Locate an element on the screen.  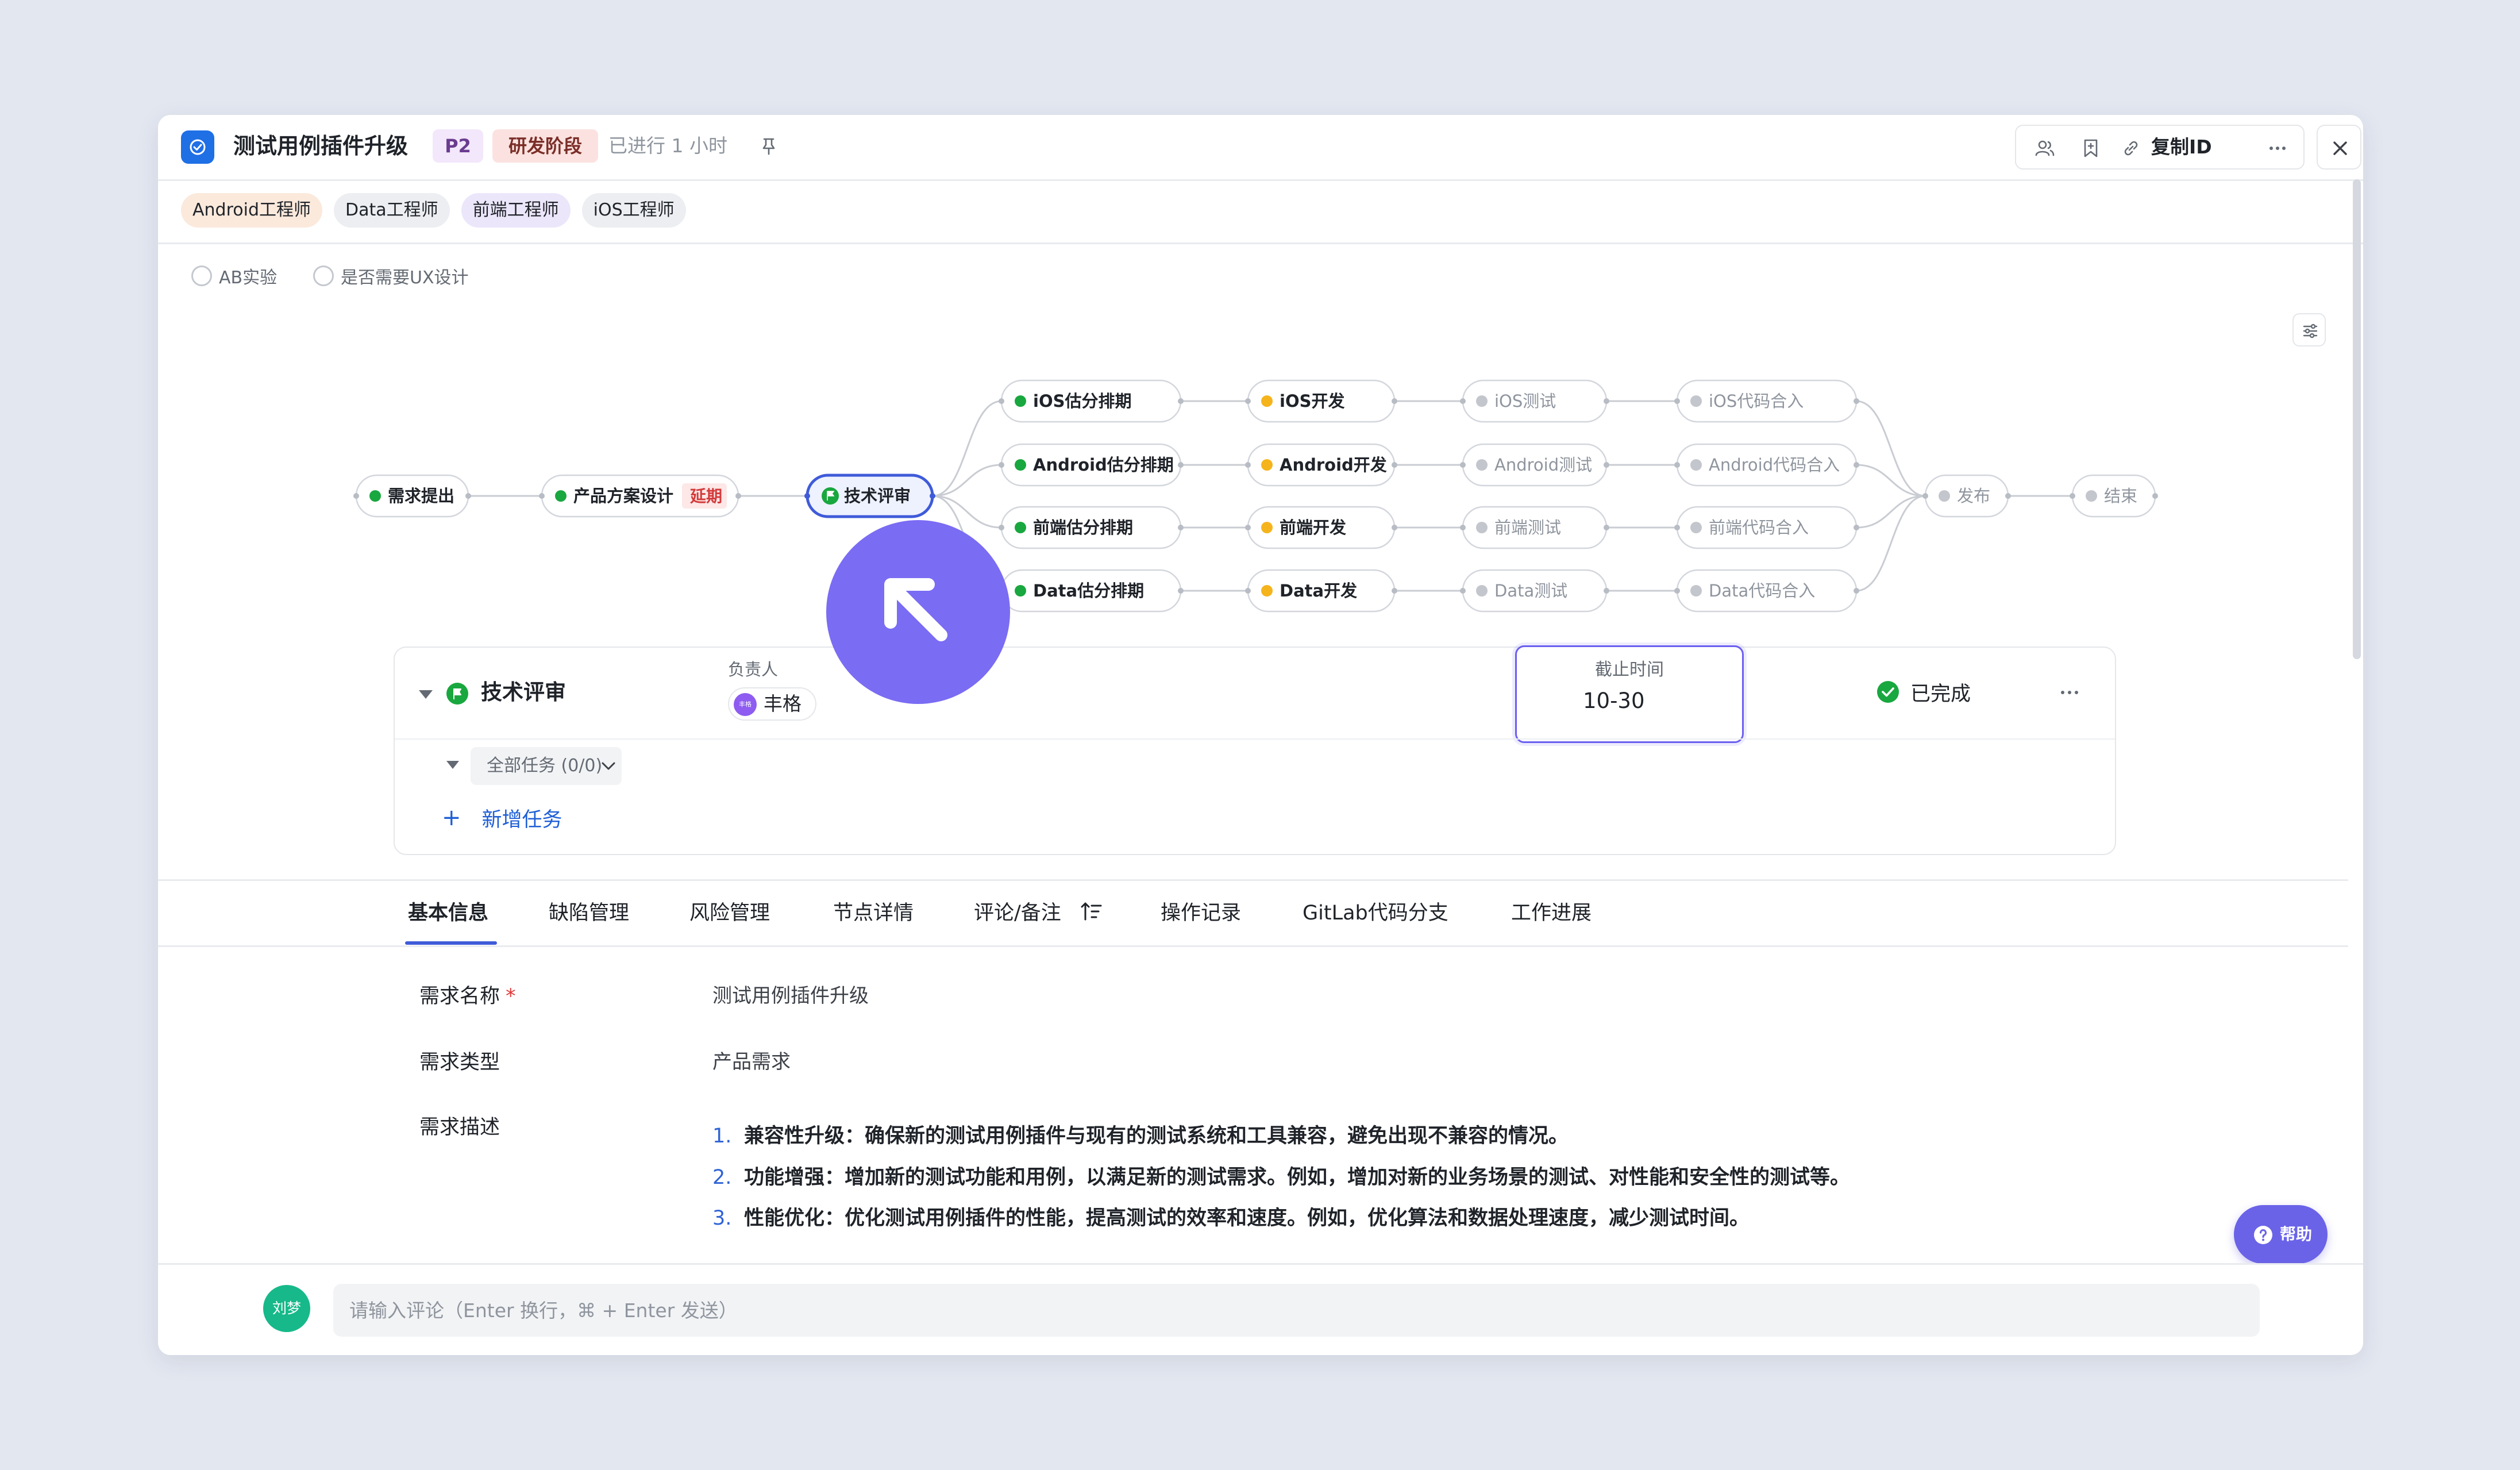
flow-node-android-estimate: Android估分排期 is located at coordinates (1092, 465).